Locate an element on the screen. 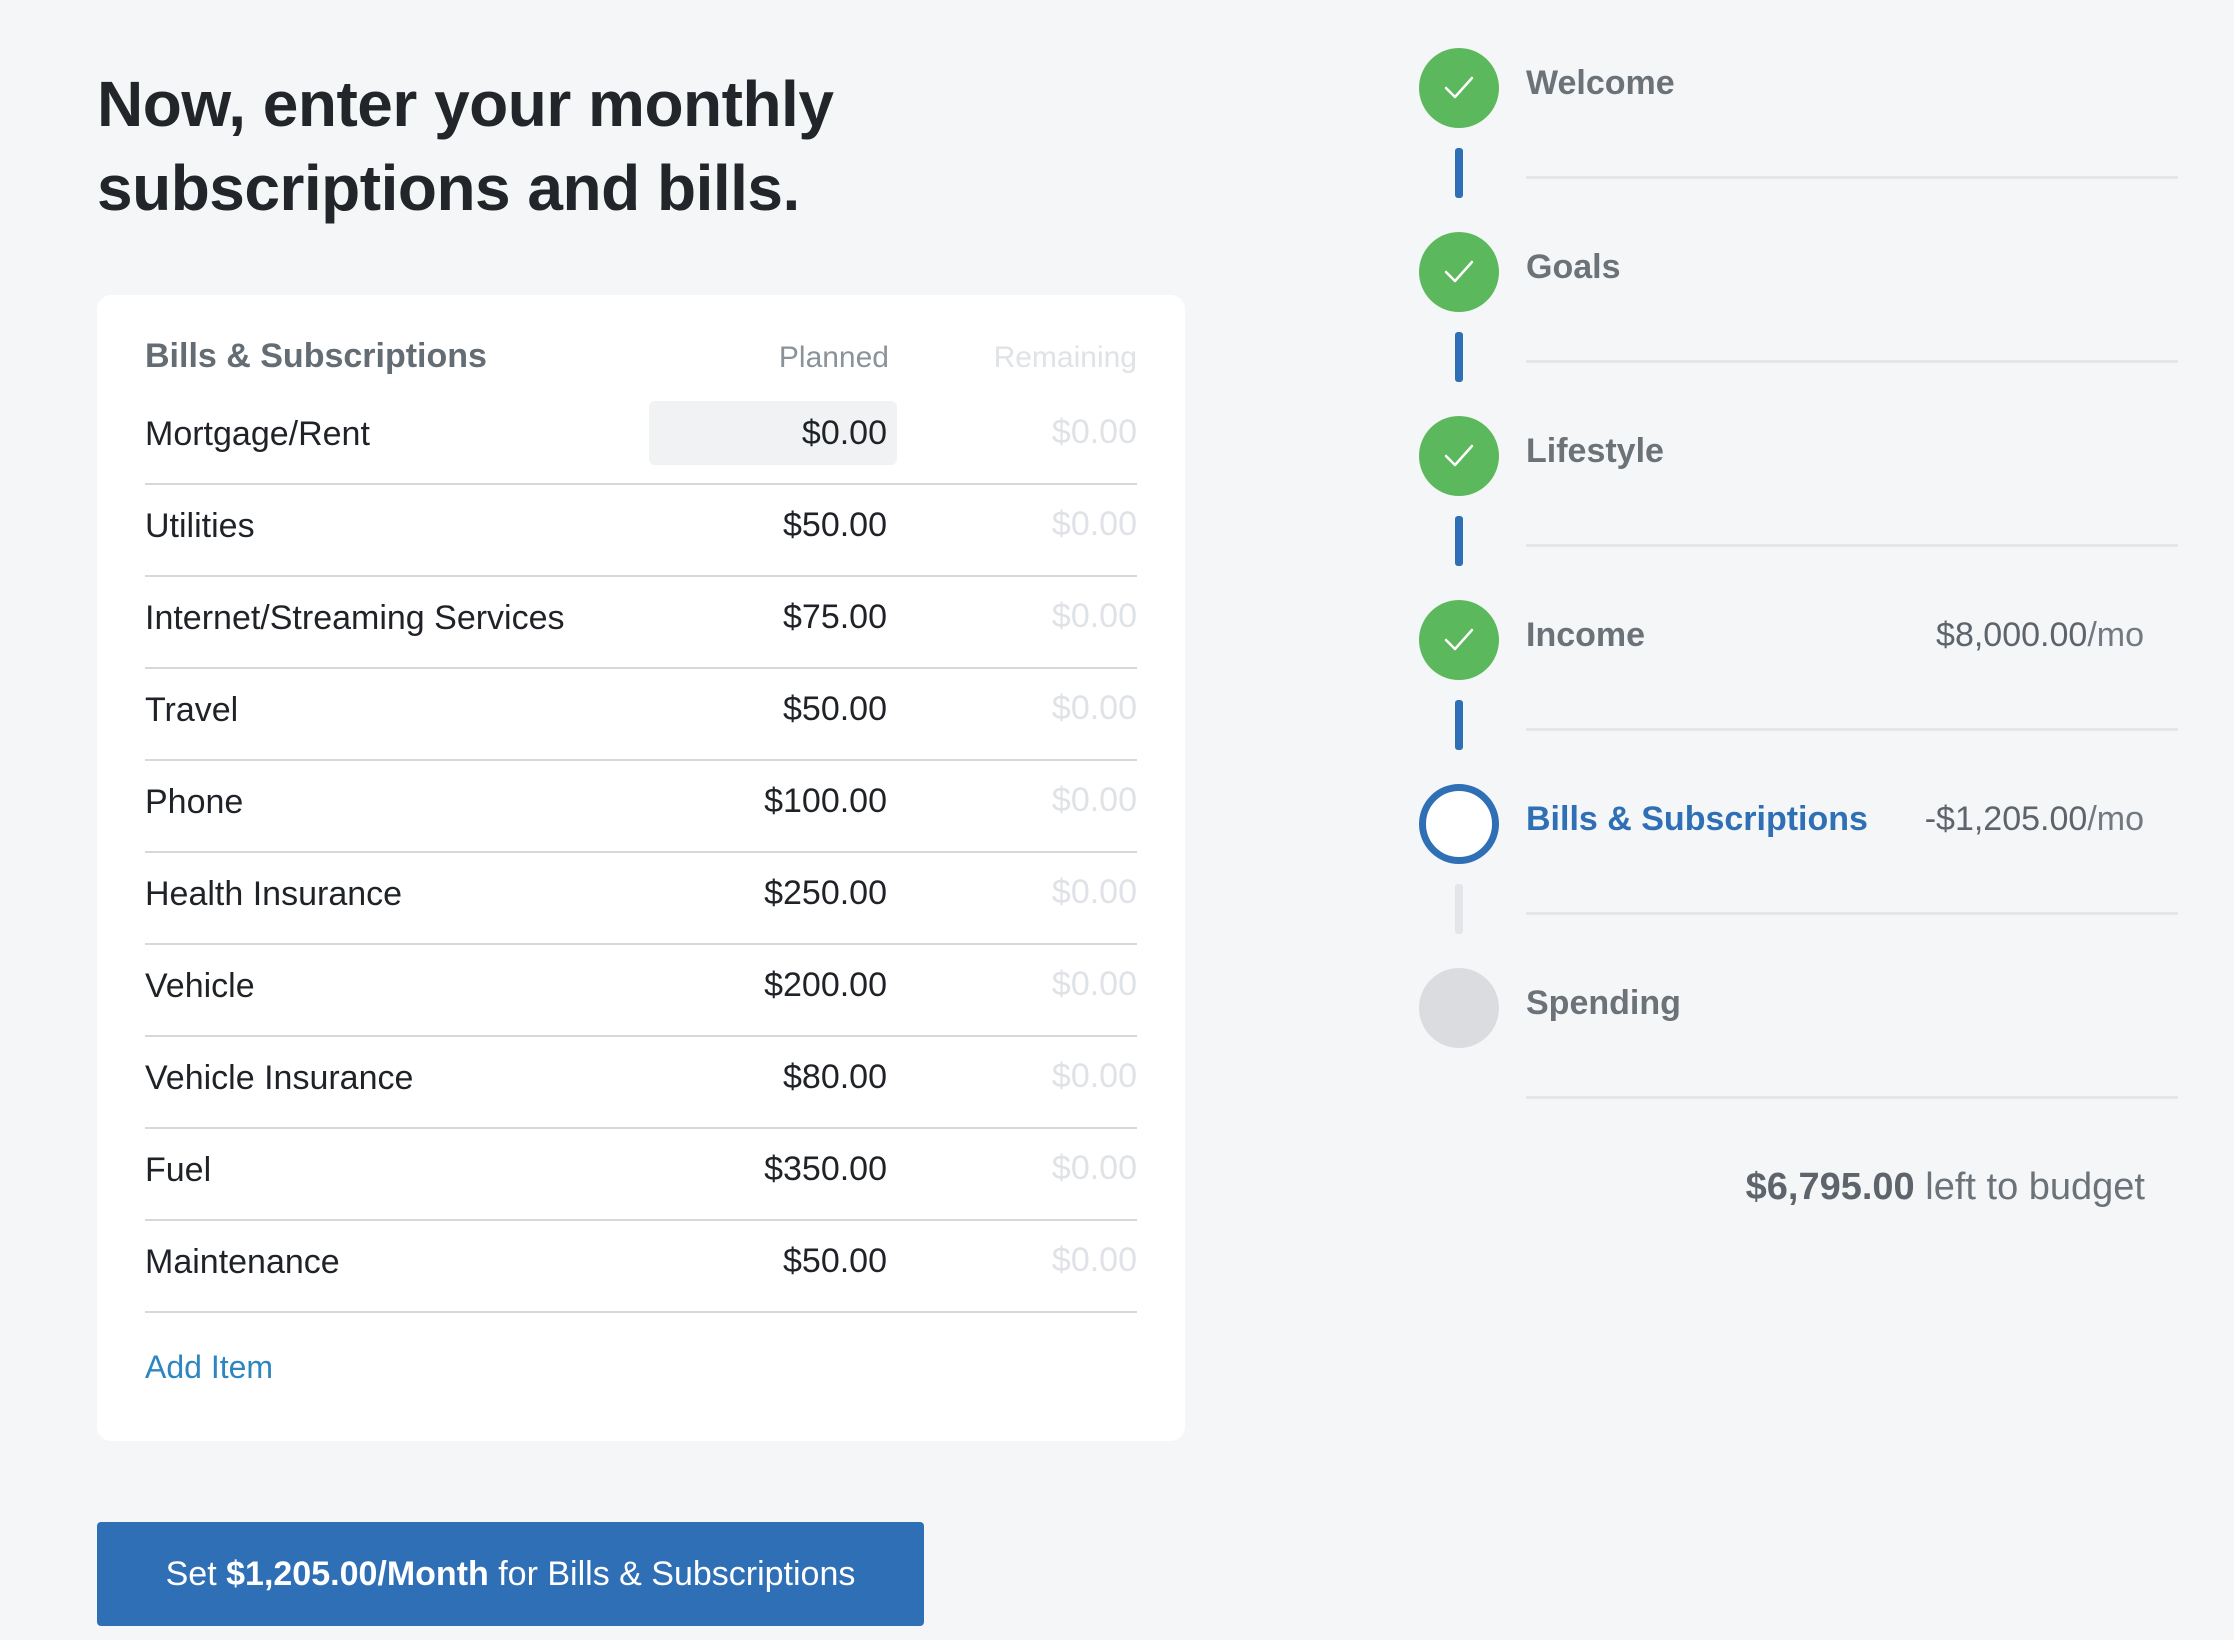 Image resolution: width=2234 pixels, height=1640 pixels. bill-name: Mortgage/Rent is located at coordinates (257, 434).